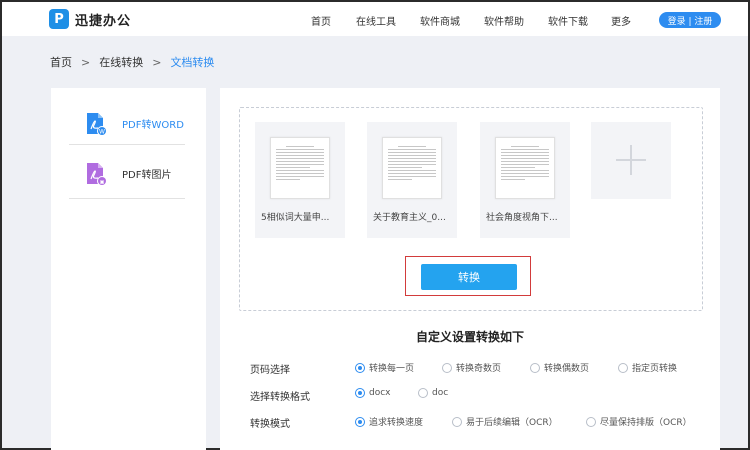  I want to click on sidebar-item-pdf-to-word: W PDF转WORD, so click(128, 123).